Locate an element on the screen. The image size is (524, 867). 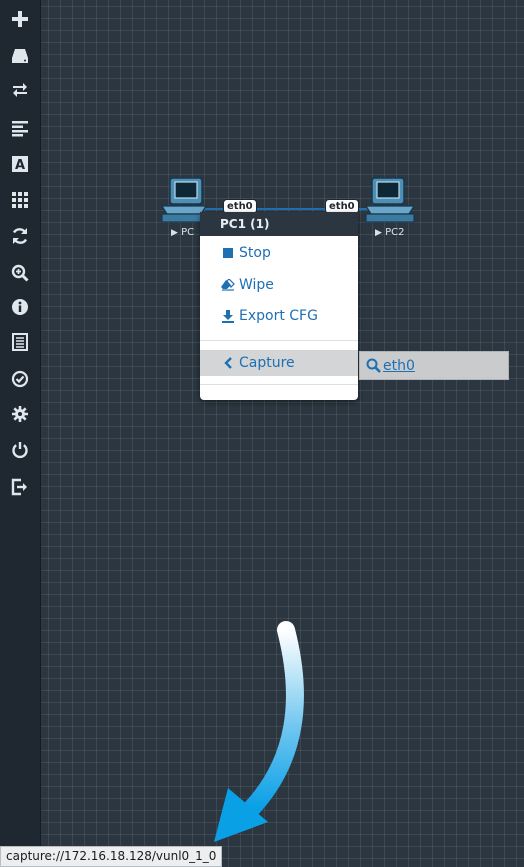
lab-details-button is located at coordinates (20, 342).